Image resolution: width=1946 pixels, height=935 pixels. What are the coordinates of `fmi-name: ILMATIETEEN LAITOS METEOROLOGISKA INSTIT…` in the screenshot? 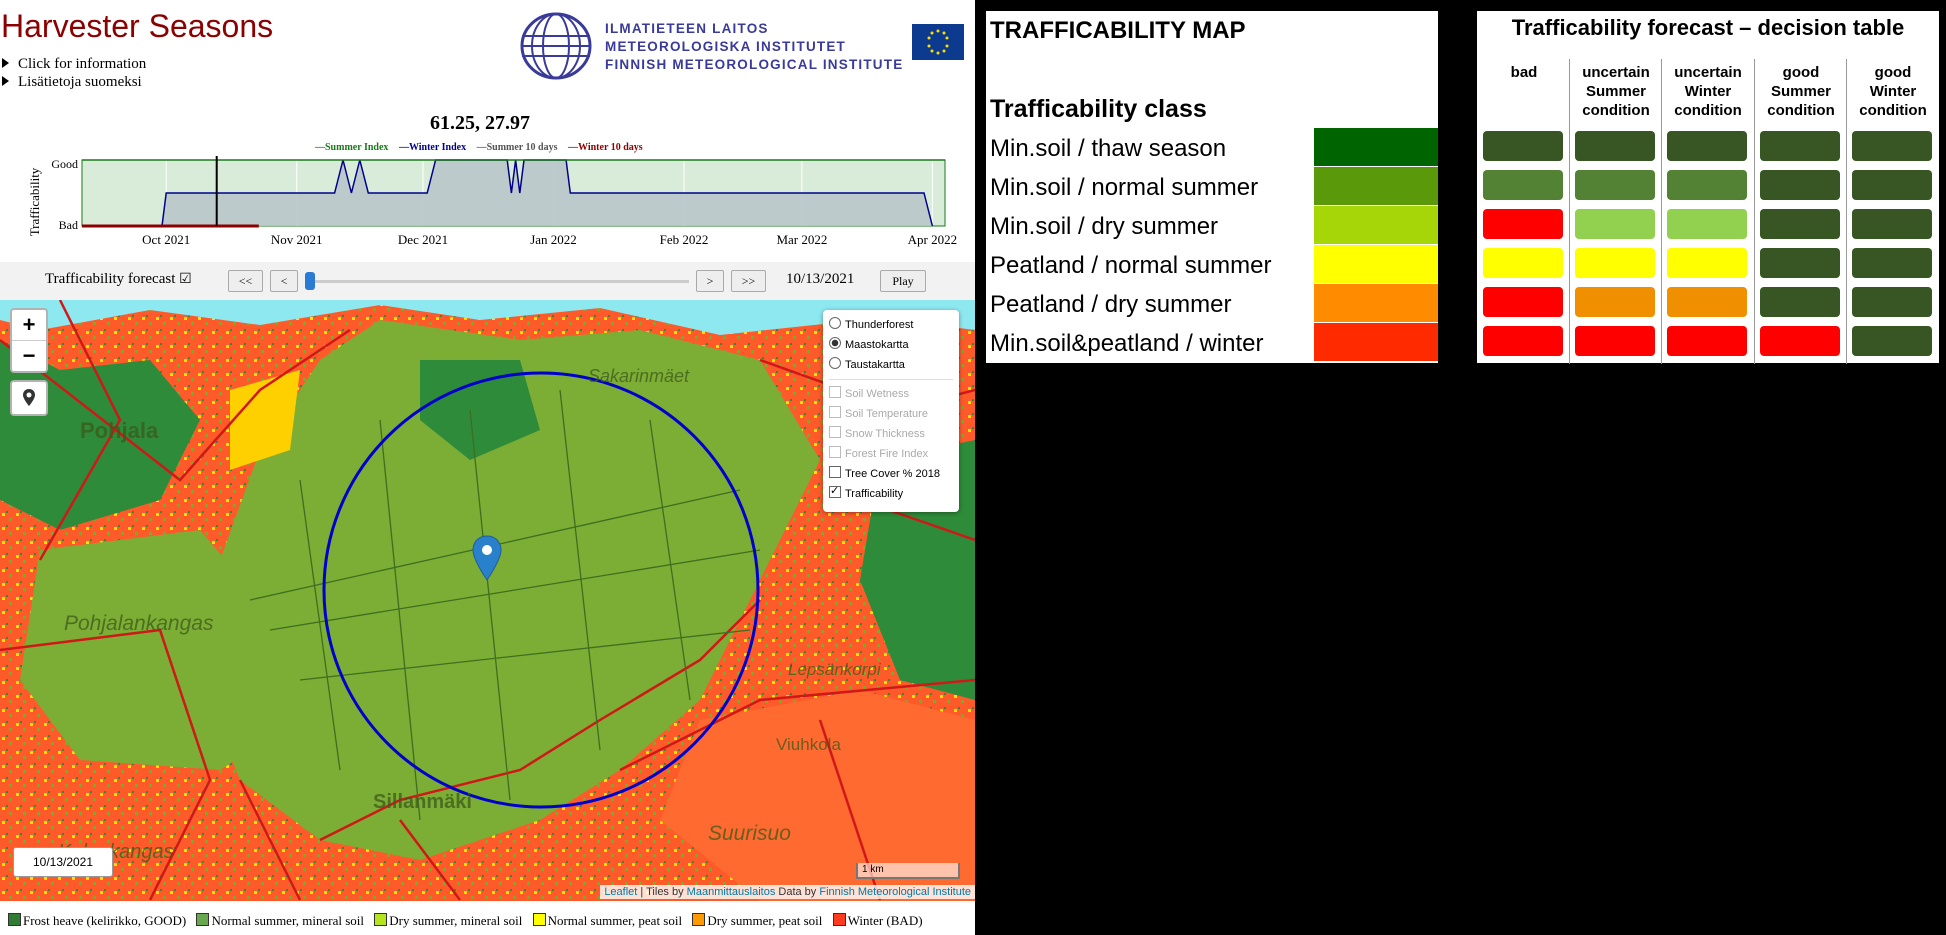 It's located at (754, 47).